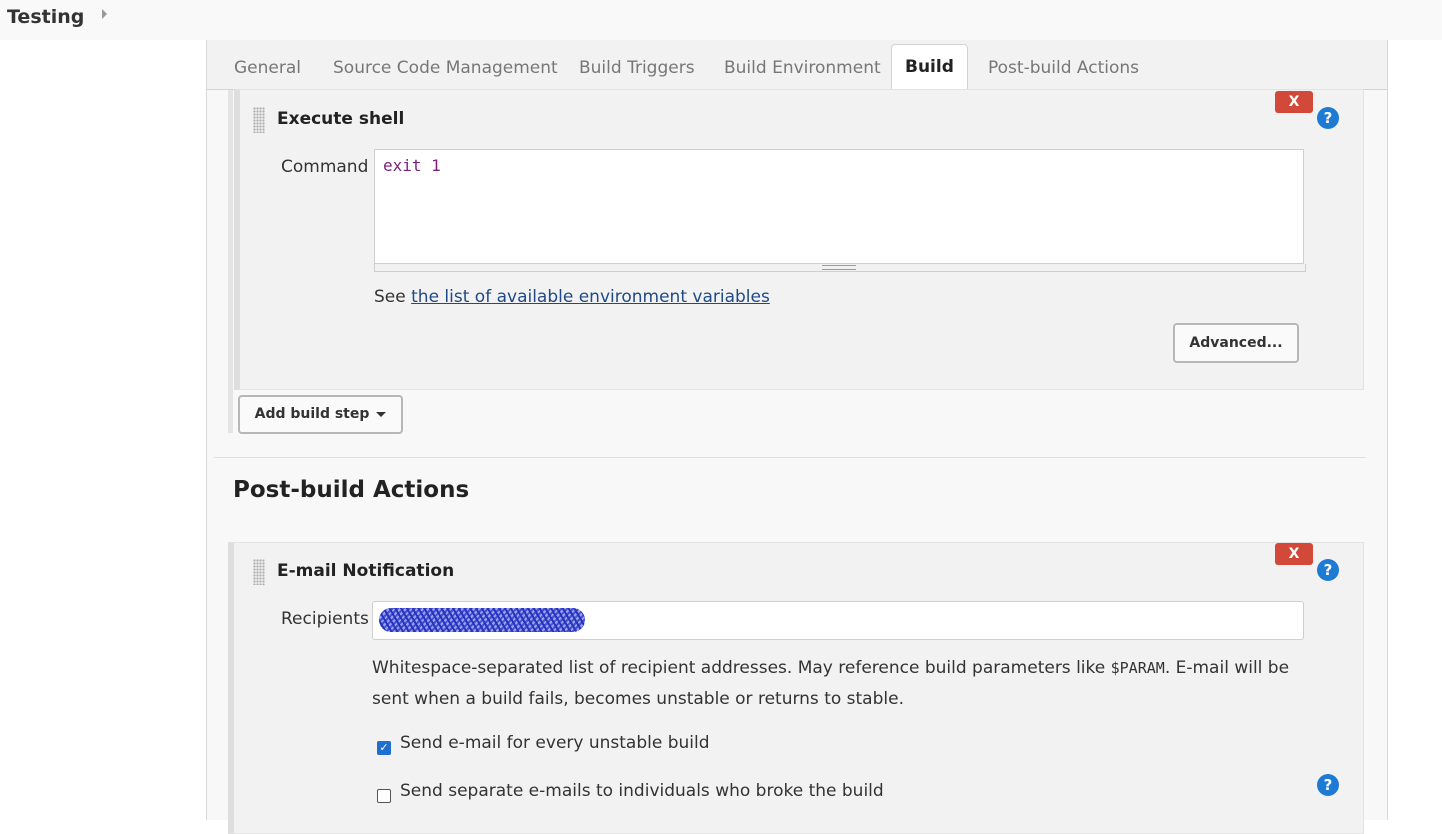  I want to click on add-build-step-button: Add build step, so click(320, 414).